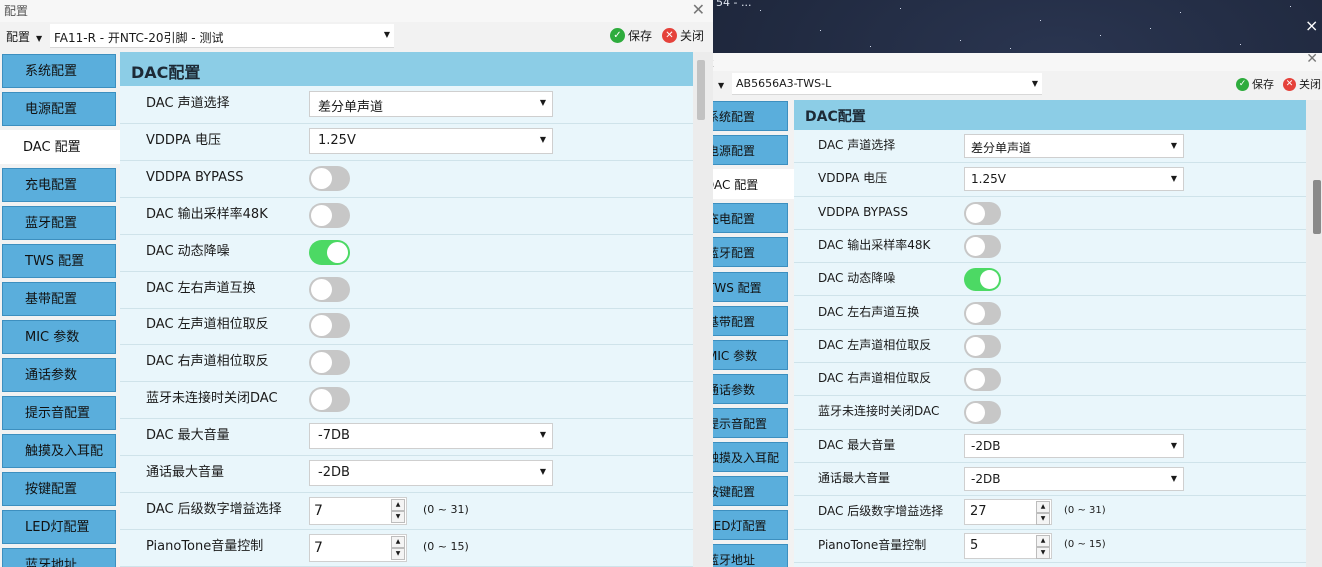  What do you see at coordinates (406, 69) in the screenshot?
I see `content-header: DAC配置` at bounding box center [406, 69].